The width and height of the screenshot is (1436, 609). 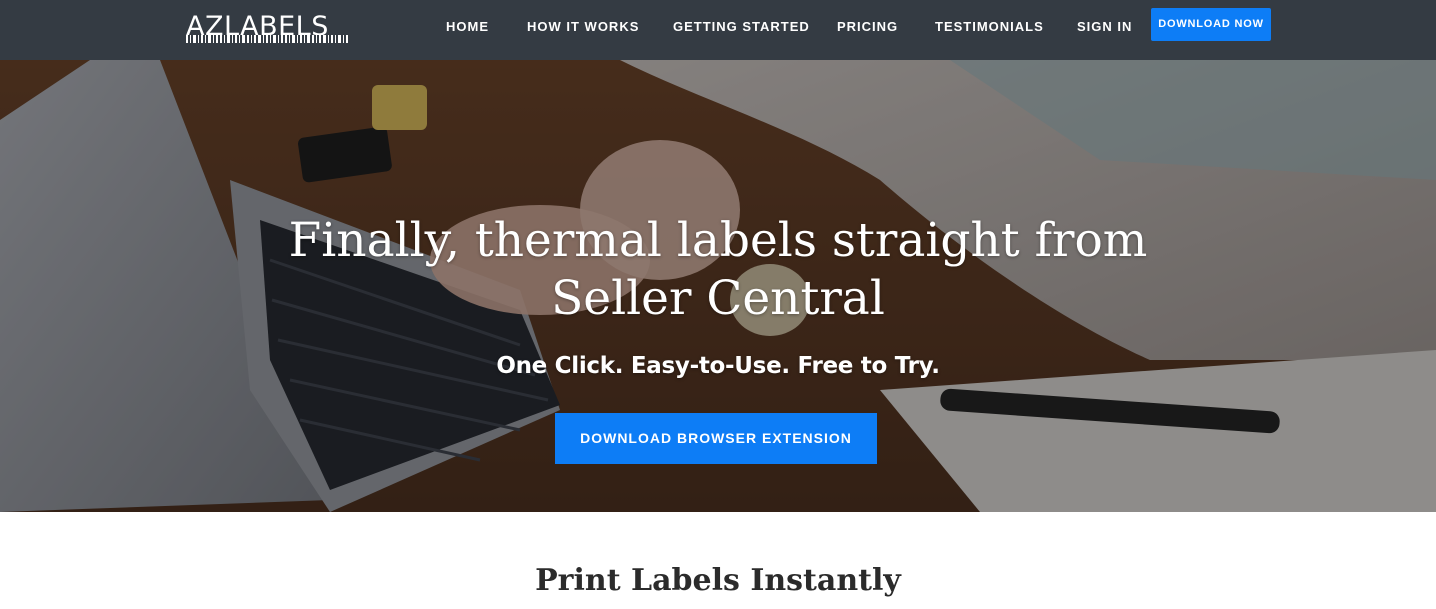 What do you see at coordinates (718, 298) in the screenshot?
I see `hero-title-line-2: Seller Central` at bounding box center [718, 298].